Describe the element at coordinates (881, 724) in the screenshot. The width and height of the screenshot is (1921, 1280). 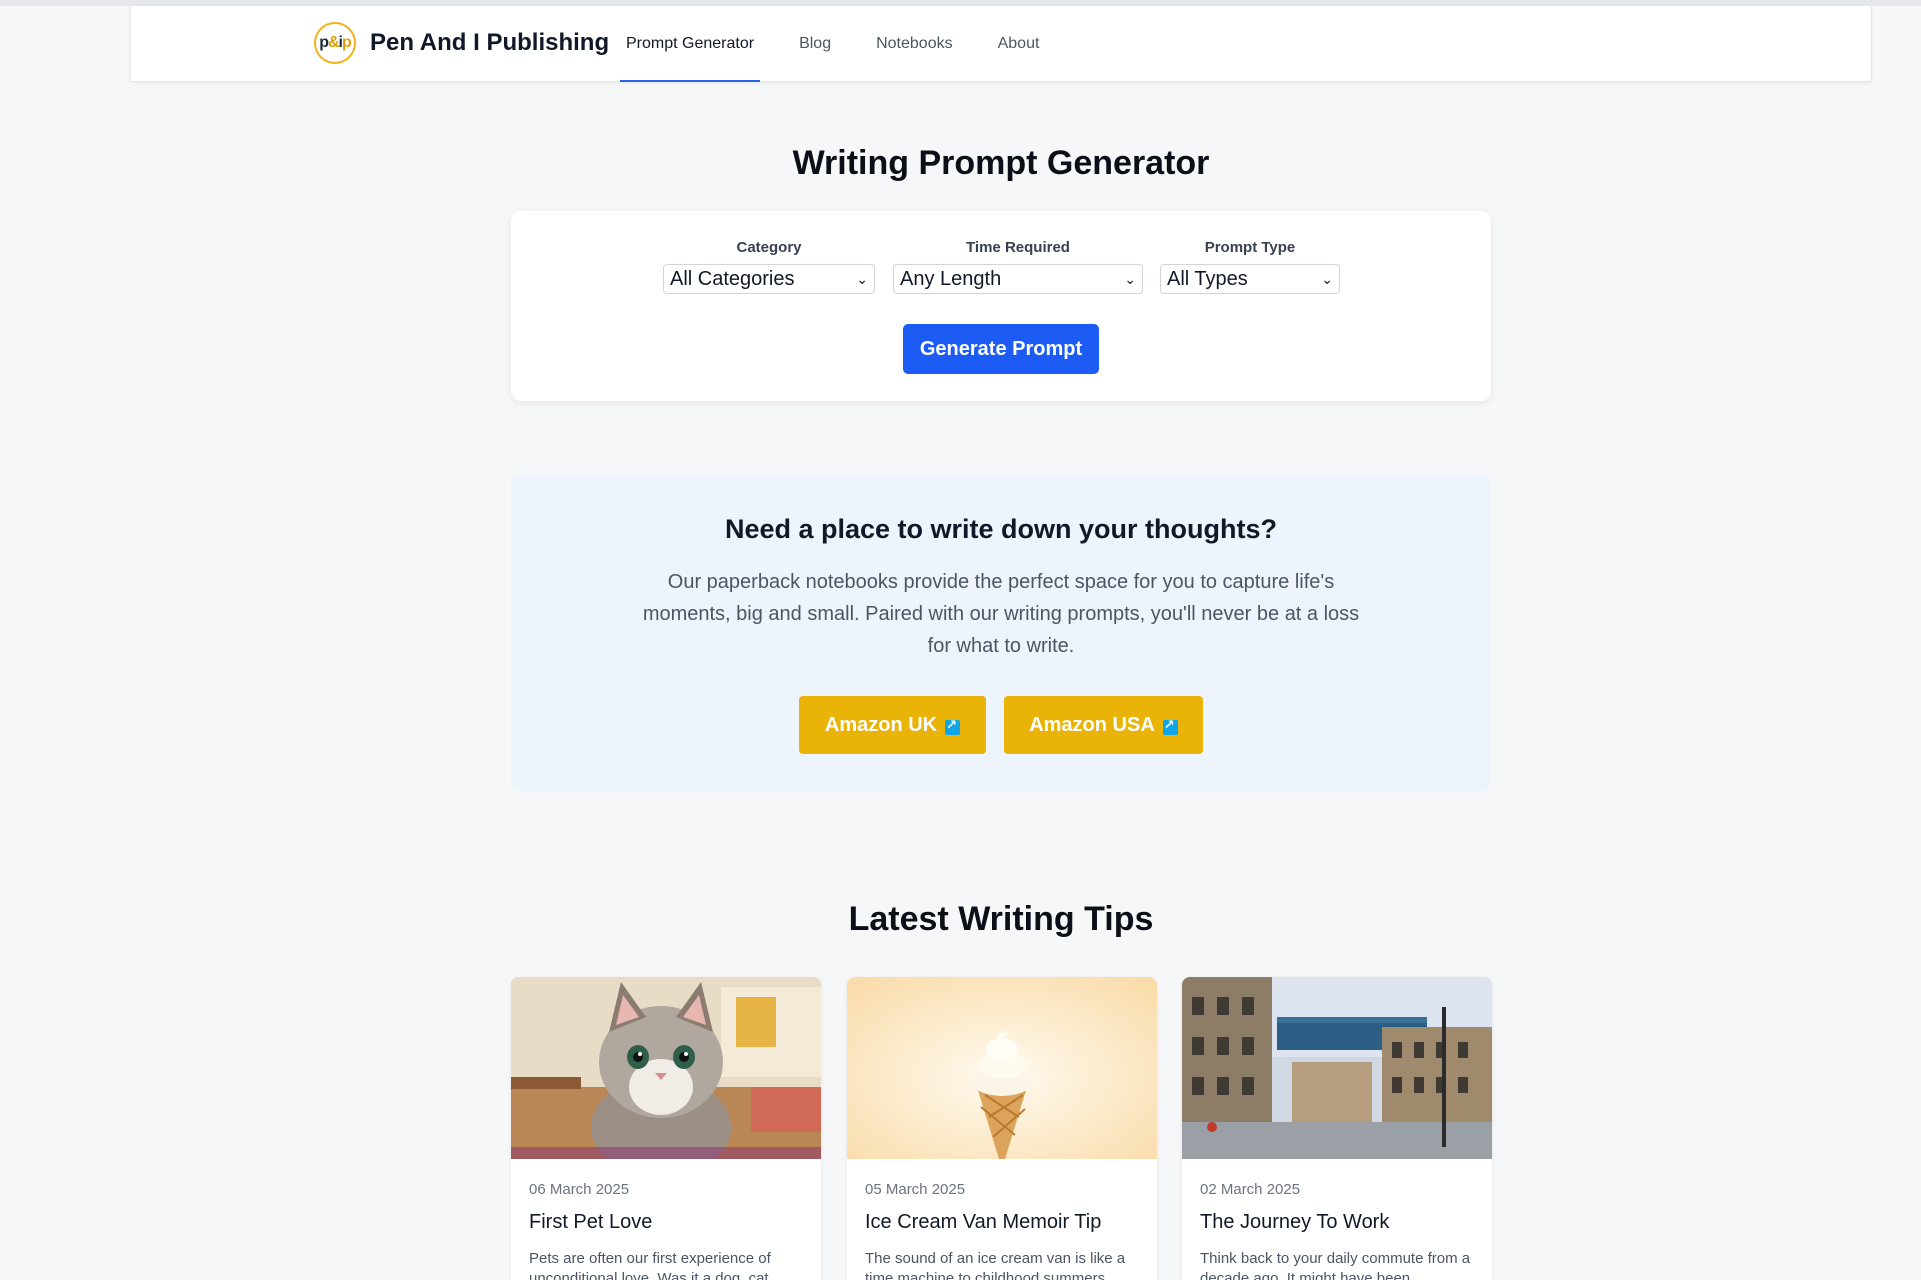
I see `amazon-uk-label: Amazon UK` at that location.